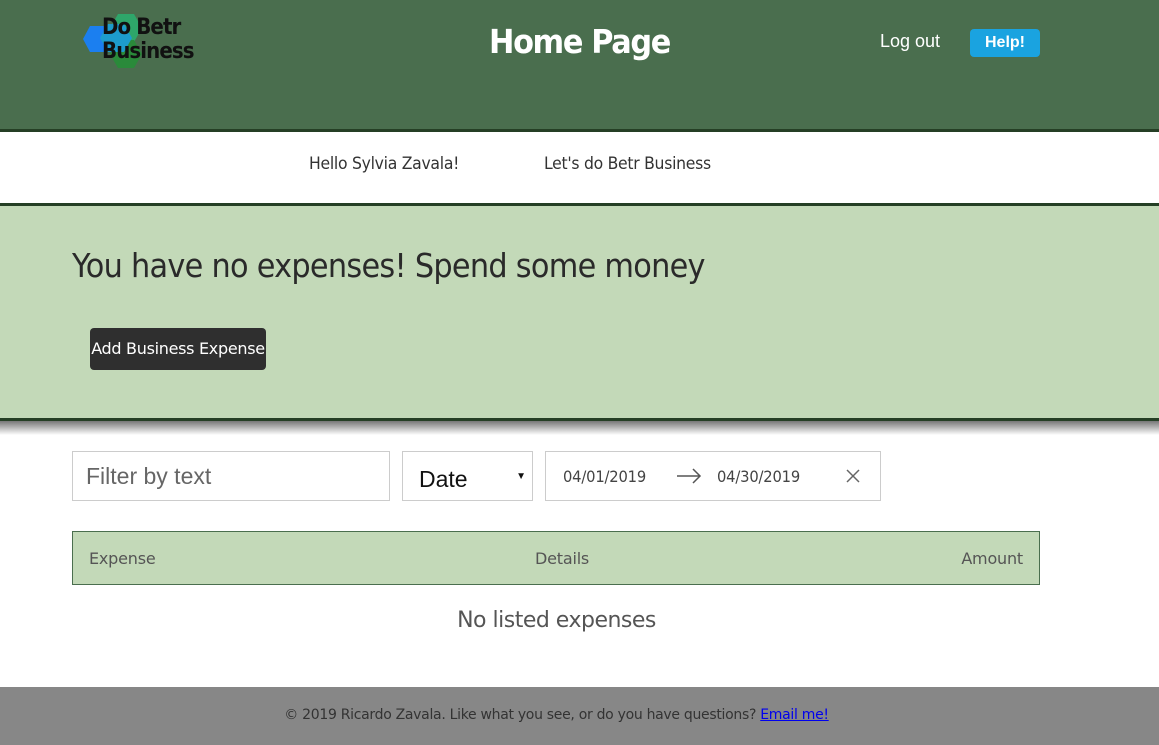 The width and height of the screenshot is (1159, 745). Describe the element at coordinates (580, 41) in the screenshot. I see `page-title: Home Page` at that location.